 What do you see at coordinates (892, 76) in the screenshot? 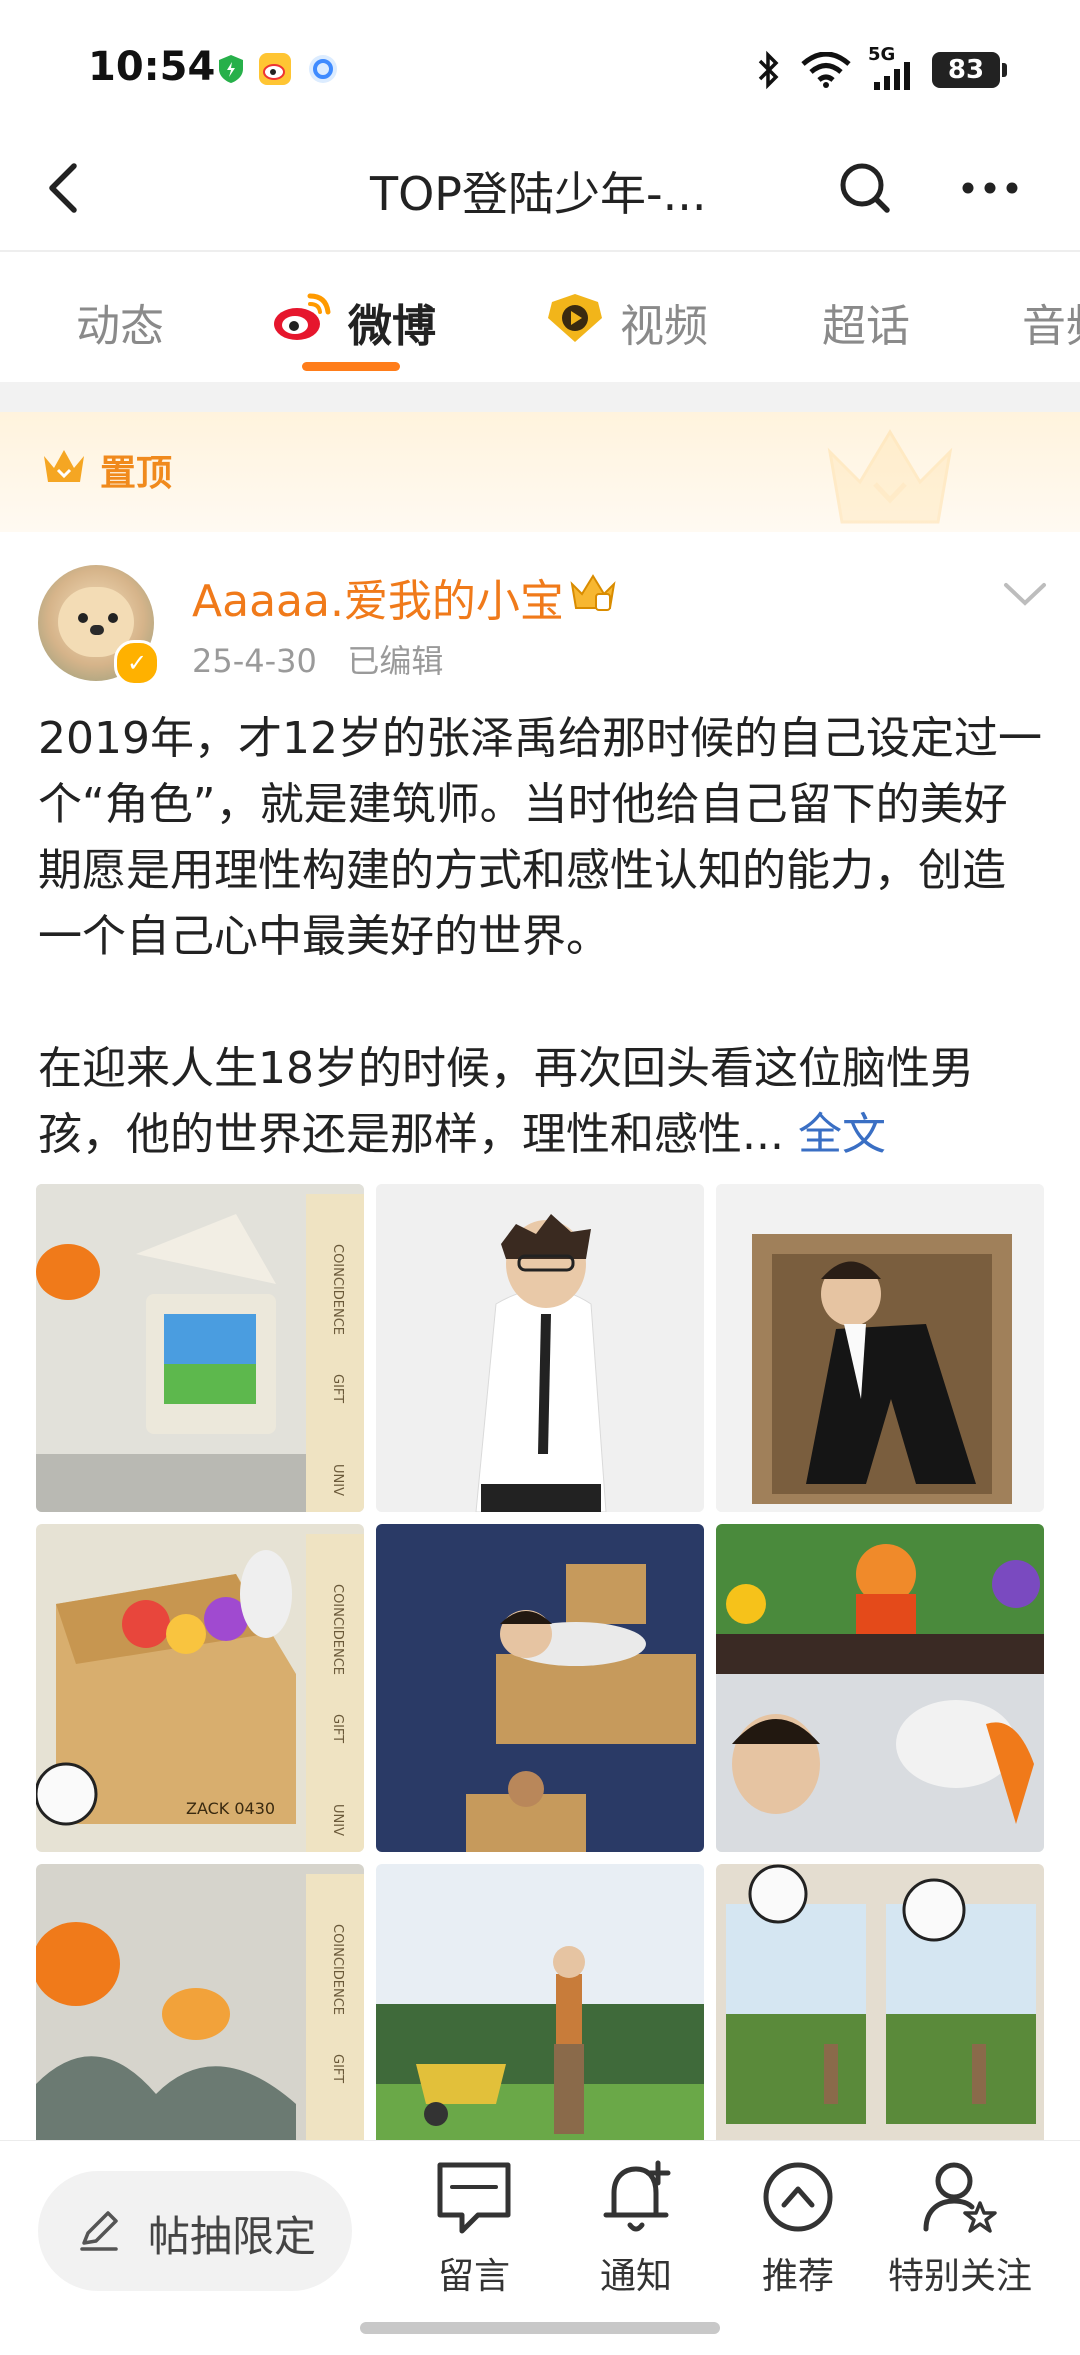
I see `signal-icon` at bounding box center [892, 76].